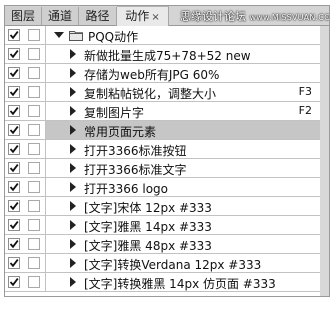  I want to click on action-main: 打开3366标准文字, so click(183, 168).